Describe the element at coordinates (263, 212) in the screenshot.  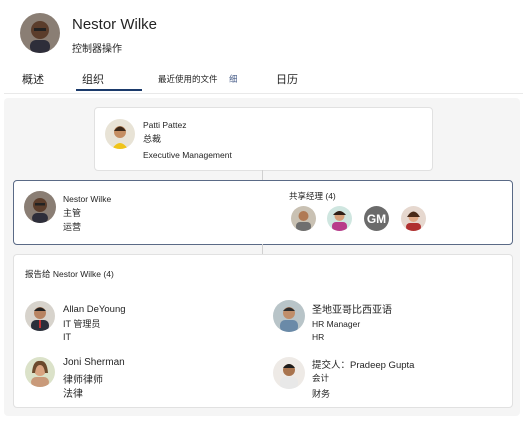
I see `current-person-card: Nestor Wilke 主管 运营 共享经理 (4) GM` at that location.